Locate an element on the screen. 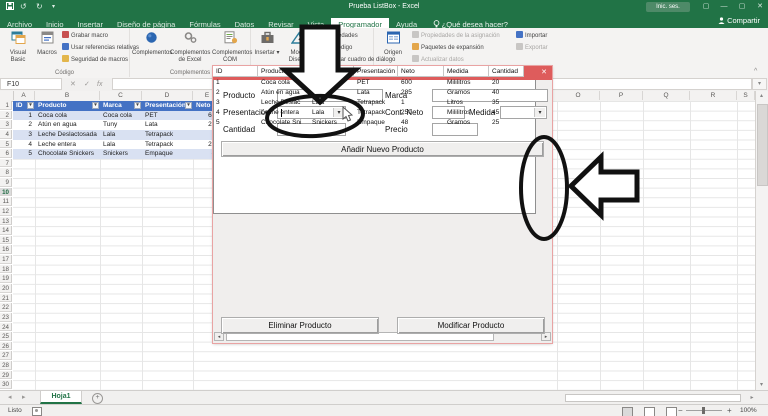 Image resolution: width=768 pixels, height=416 pixels. row-header-26: 26 is located at coordinates (6, 346).